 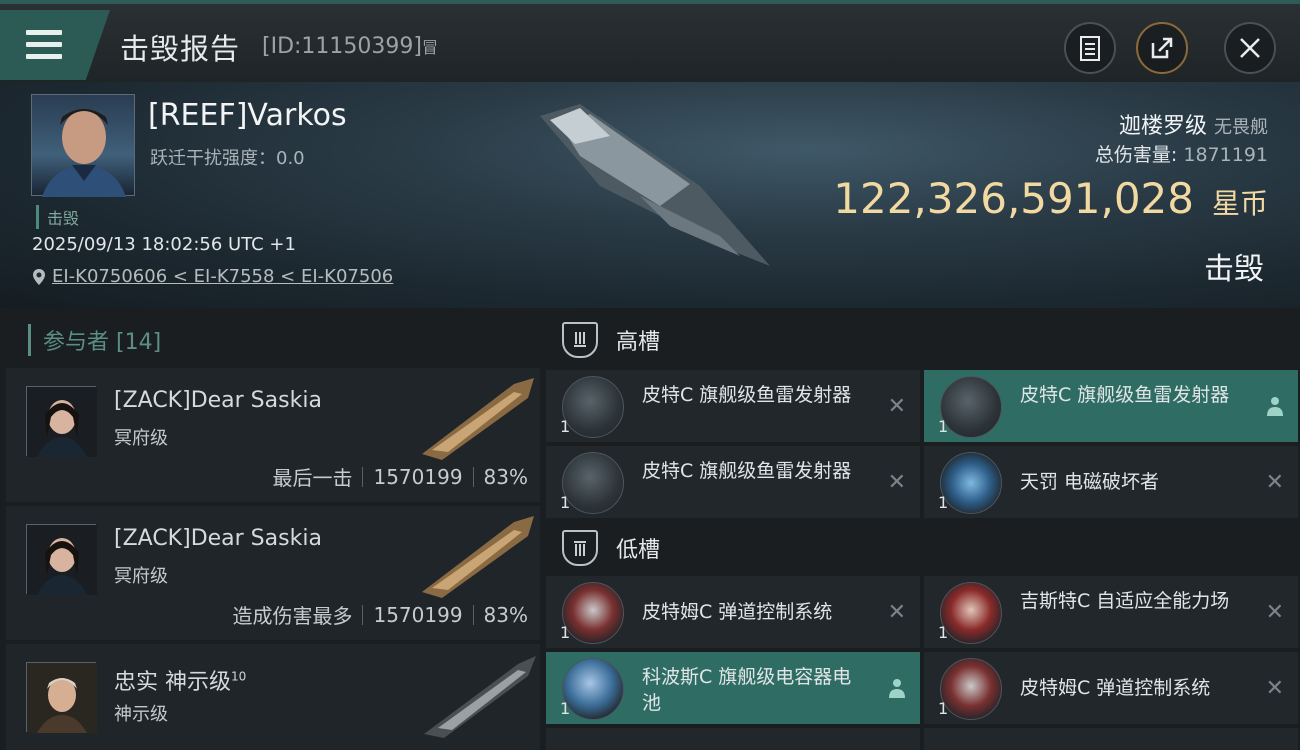 What do you see at coordinates (180, 682) in the screenshot?
I see `participant-name: 忠实 神示级10` at bounding box center [180, 682].